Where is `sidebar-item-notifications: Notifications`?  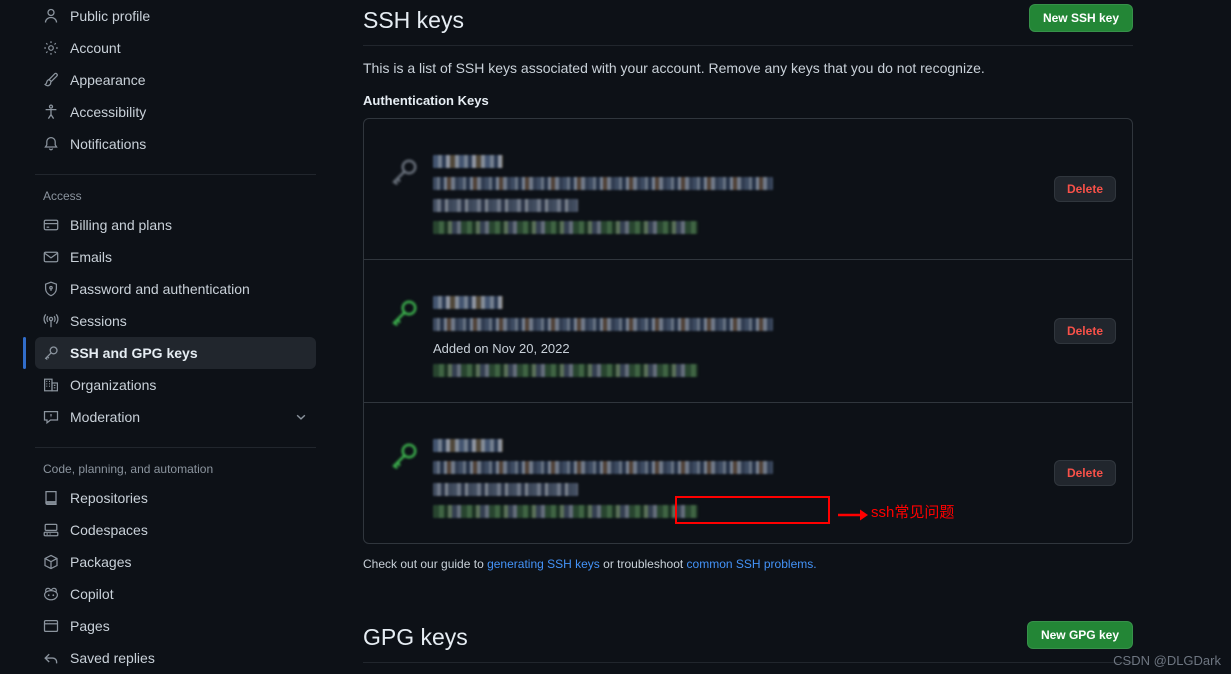
sidebar-item-notifications: Notifications is located at coordinates (175, 144).